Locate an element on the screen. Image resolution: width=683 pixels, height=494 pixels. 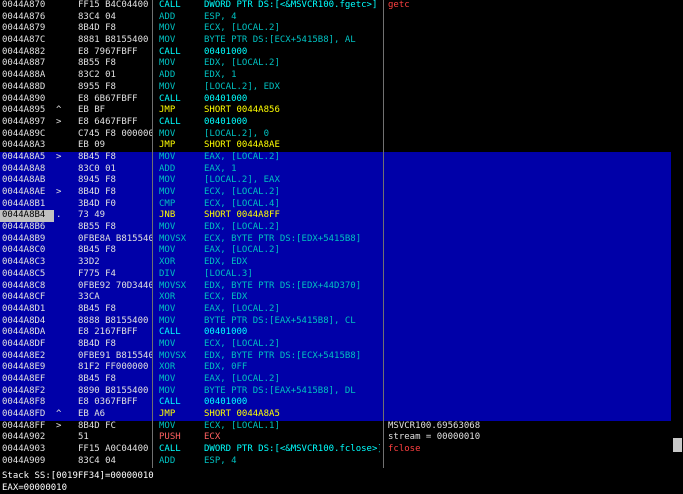
hex-dump-cell: 83C2 01 is located at coordinates (97, 75).